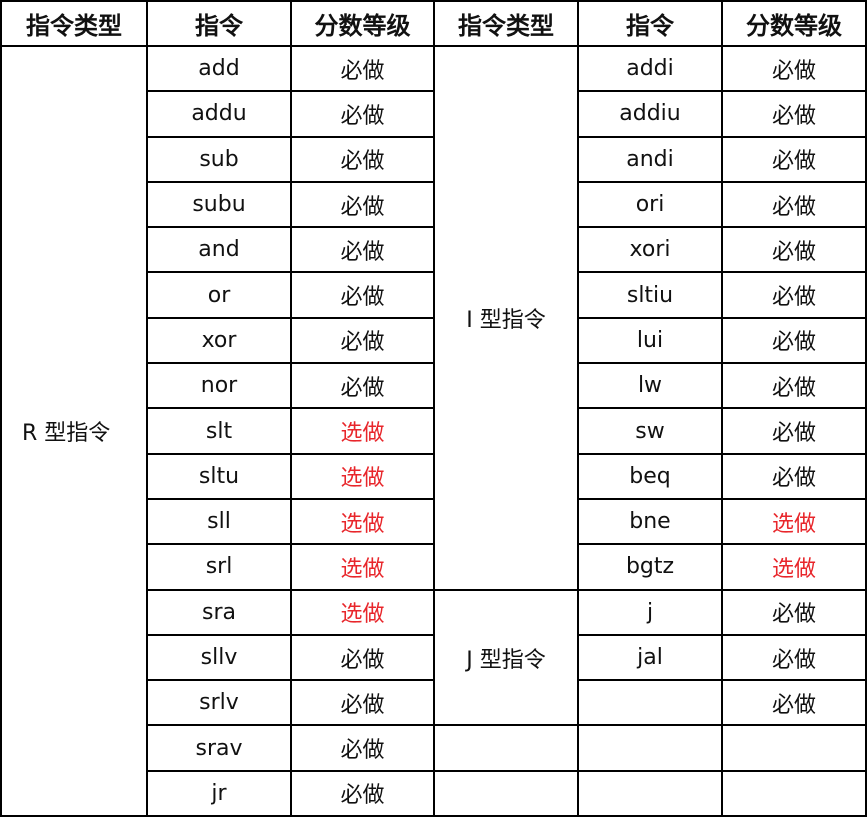 The width and height of the screenshot is (867, 818). What do you see at coordinates (506, 657) in the screenshot?
I see `instr-type-cell-j: J 型指令` at bounding box center [506, 657].